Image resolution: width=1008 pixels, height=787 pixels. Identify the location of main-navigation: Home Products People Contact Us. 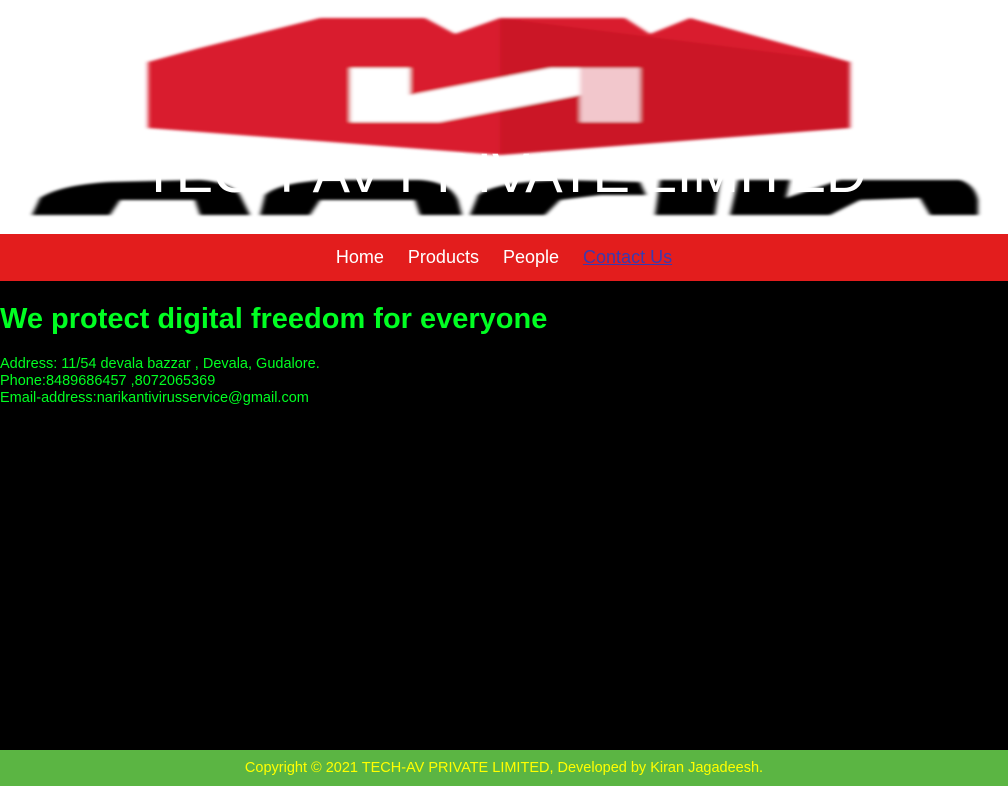
(504, 257).